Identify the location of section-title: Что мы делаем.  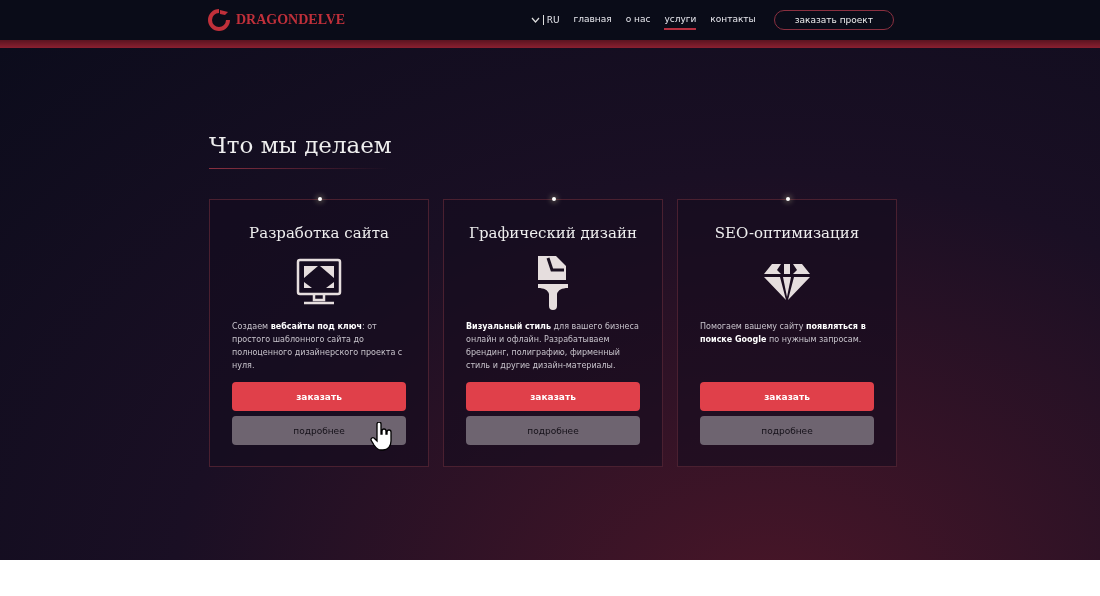
(301, 145).